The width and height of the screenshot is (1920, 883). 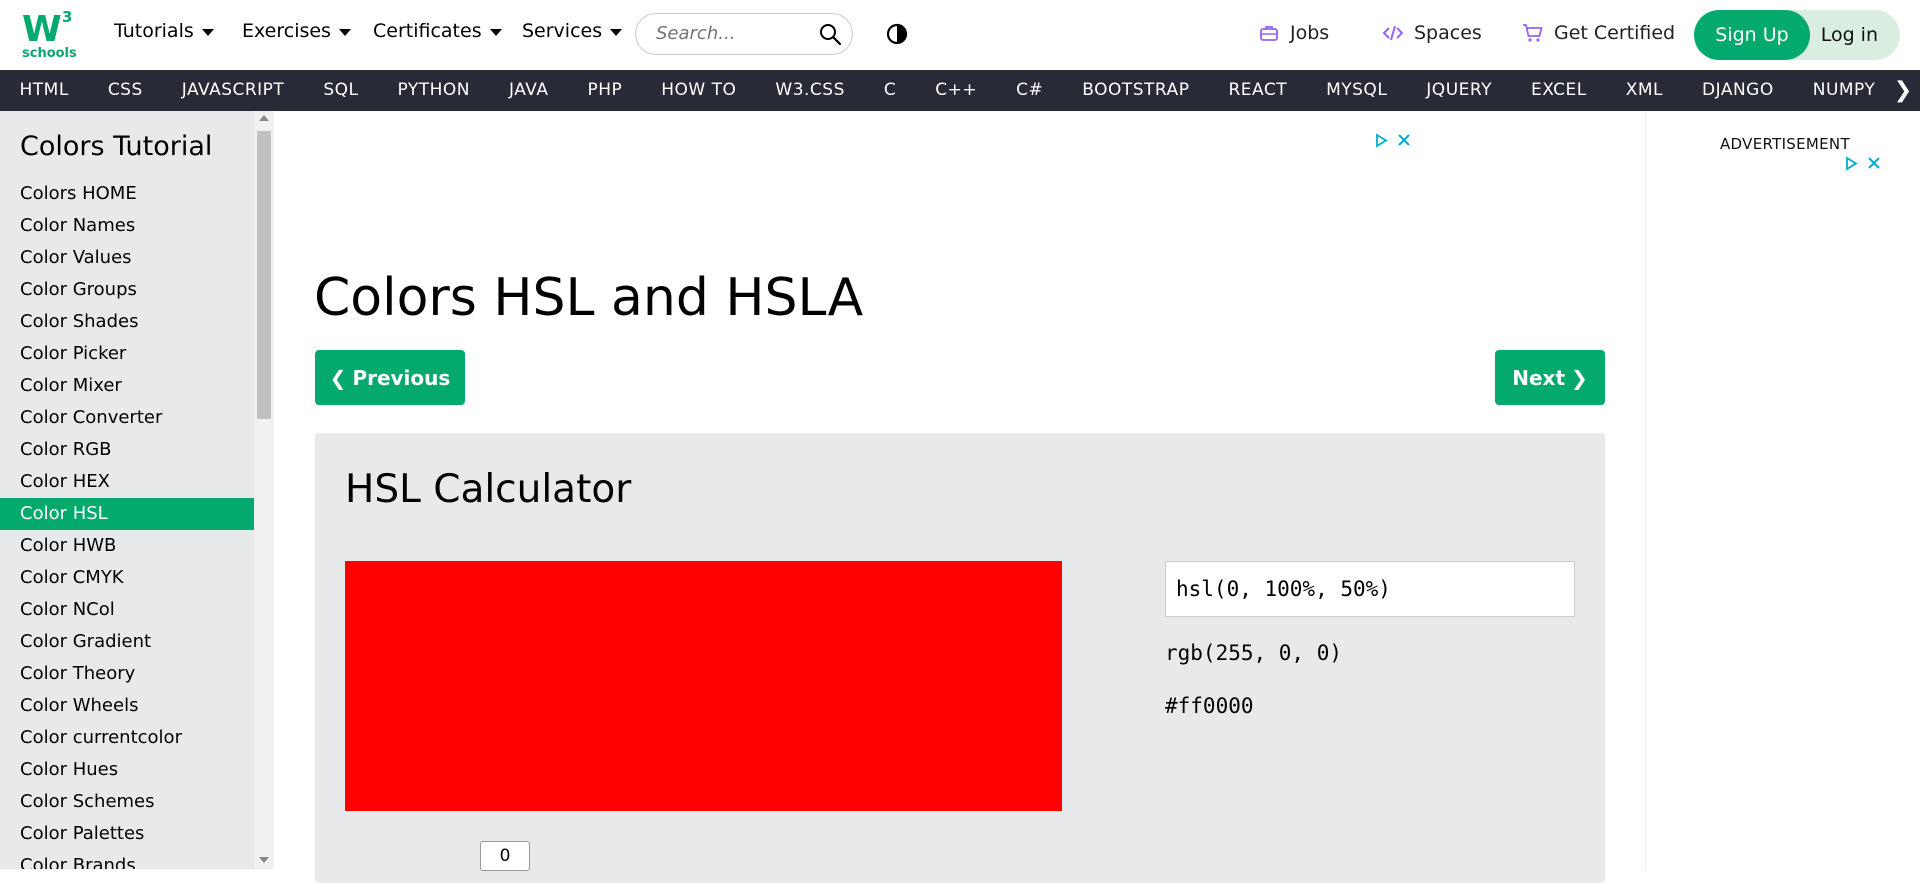 What do you see at coordinates (127, 290) in the screenshot?
I see `sidebar-item-color-groups: Color Groups` at bounding box center [127, 290].